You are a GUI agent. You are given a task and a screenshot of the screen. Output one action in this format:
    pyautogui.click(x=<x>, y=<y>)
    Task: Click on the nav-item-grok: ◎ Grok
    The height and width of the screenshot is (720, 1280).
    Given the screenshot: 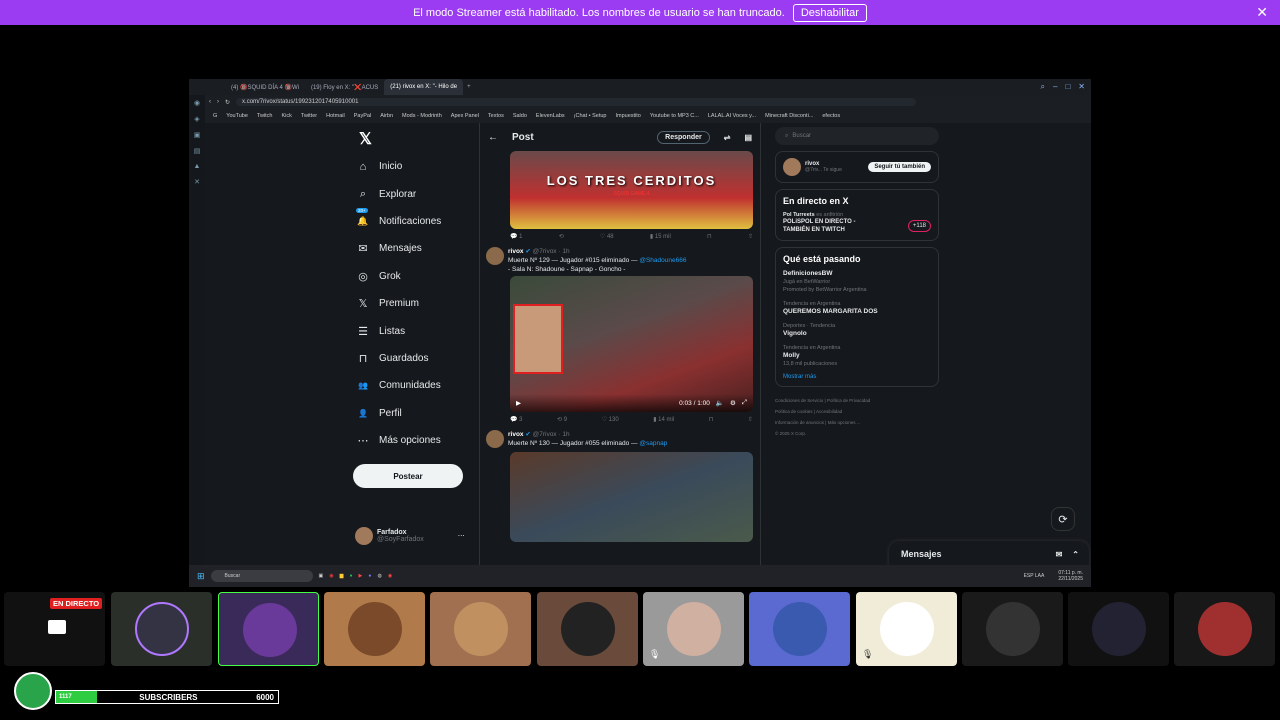 What is the action you would take?
    pyautogui.click(x=418, y=276)
    